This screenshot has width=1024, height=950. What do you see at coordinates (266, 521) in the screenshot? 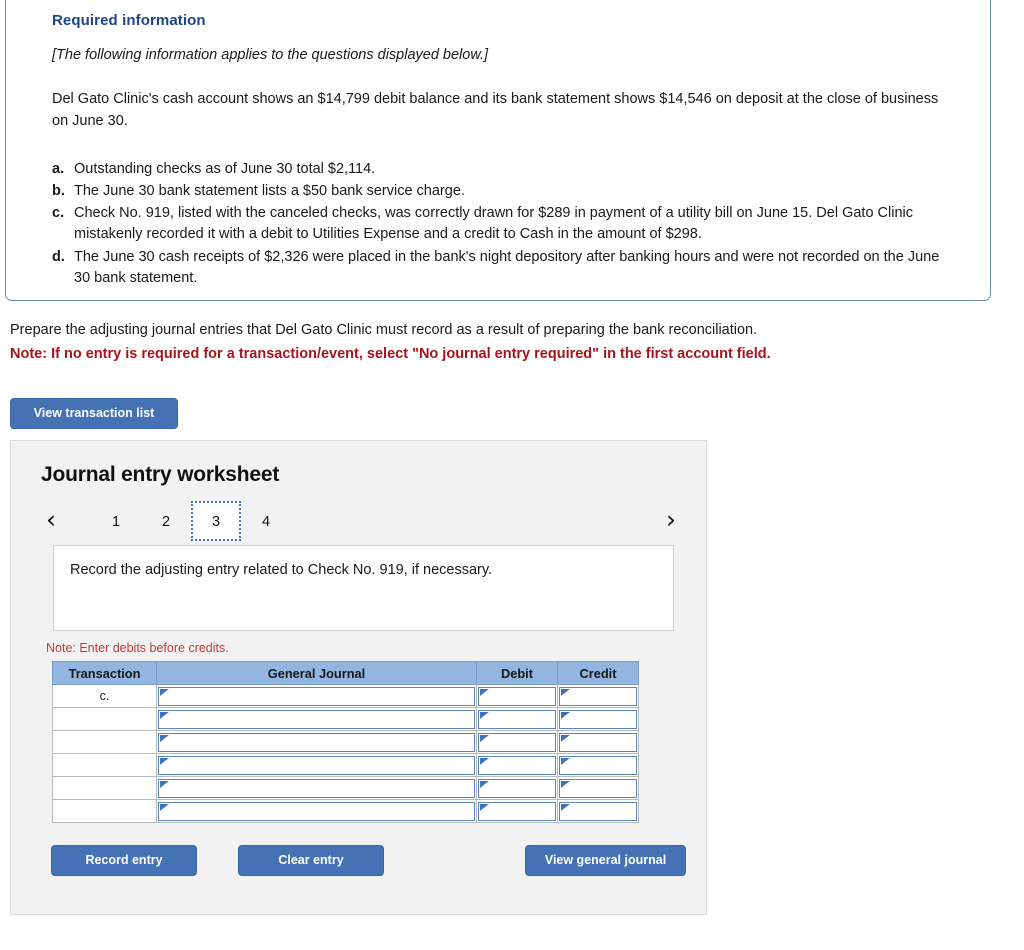
I see `tab-4: 4` at bounding box center [266, 521].